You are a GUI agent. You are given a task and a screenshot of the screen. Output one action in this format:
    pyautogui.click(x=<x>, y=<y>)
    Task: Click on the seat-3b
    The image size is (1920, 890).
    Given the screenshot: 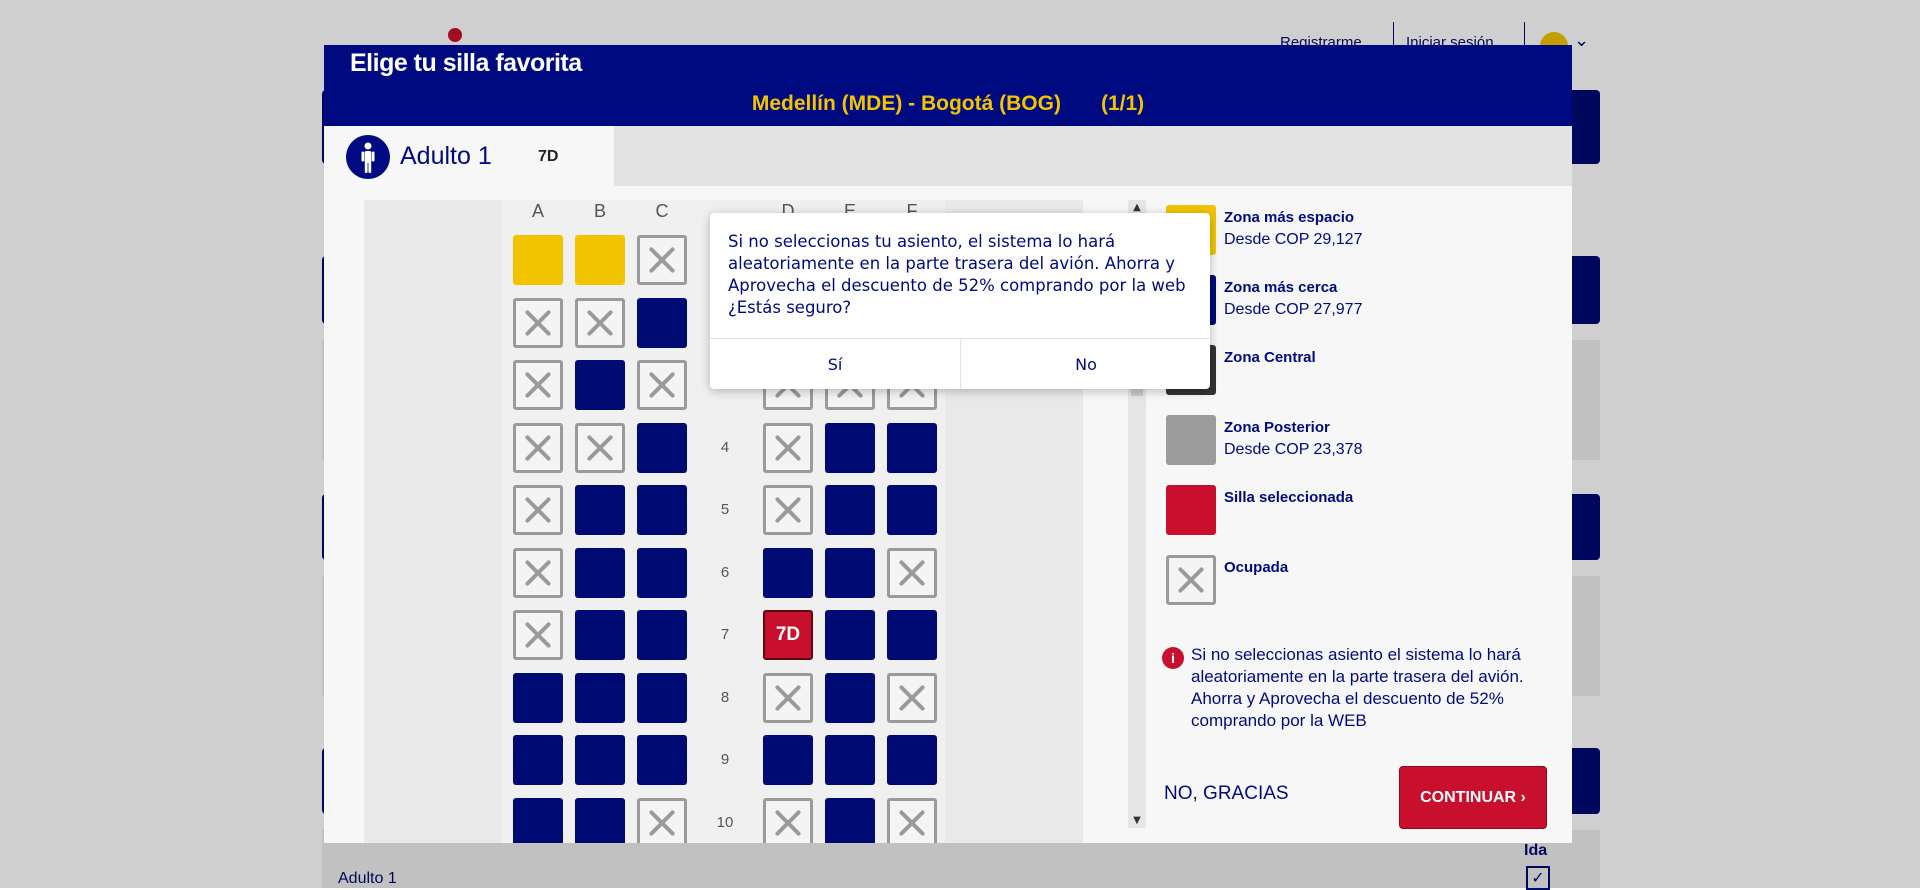 What is the action you would take?
    pyautogui.click(x=600, y=385)
    